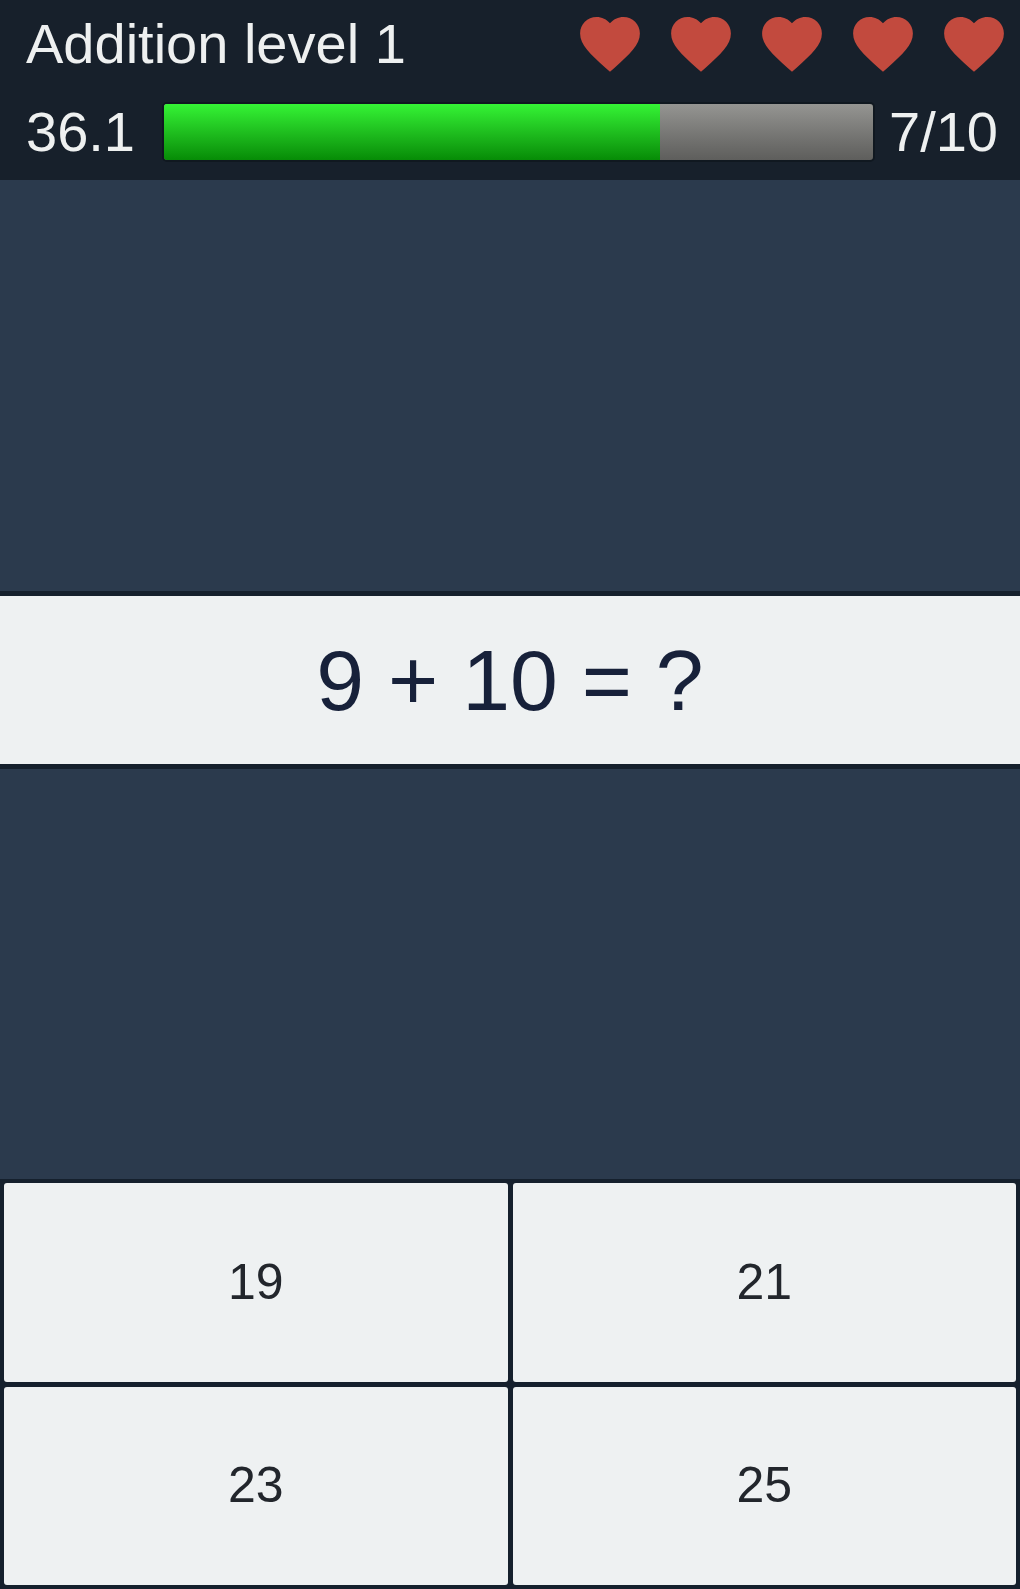  I want to click on answer-button: 25, so click(764, 1485).